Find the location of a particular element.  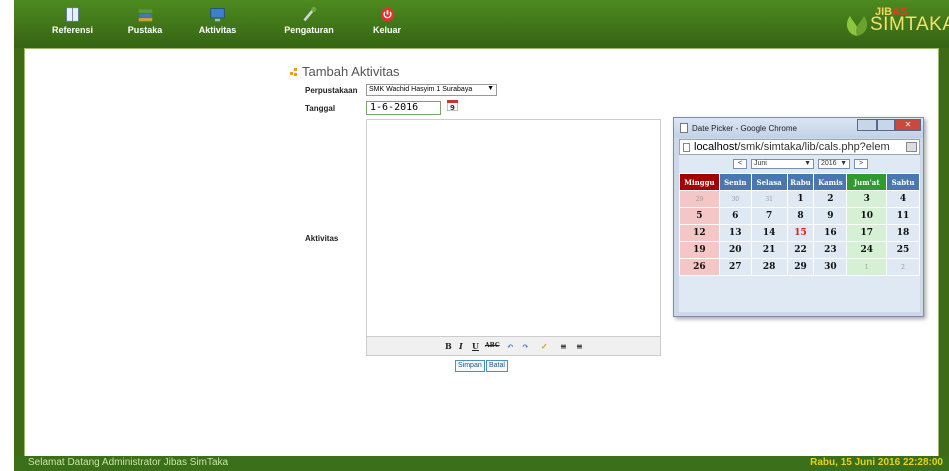

weekday-header: Selasa is located at coordinates (769, 182).